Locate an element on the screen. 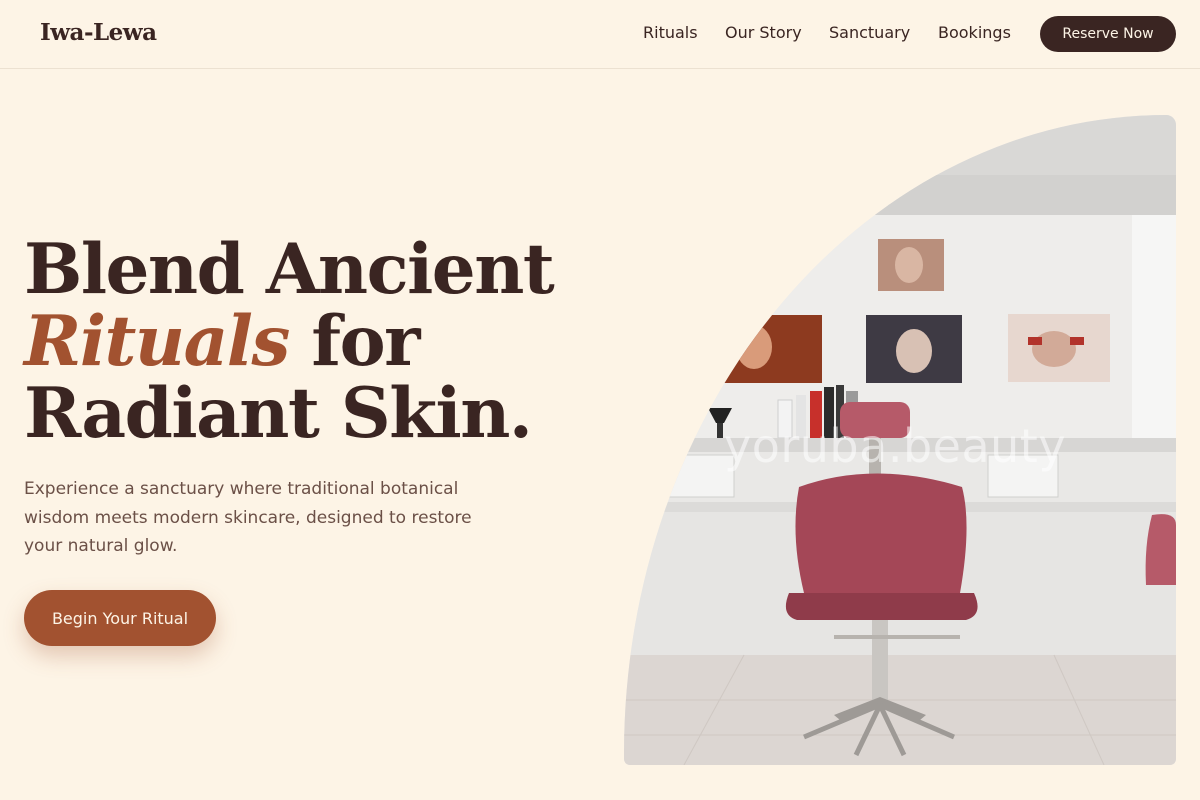 This screenshot has width=1200, height=800. brand-logo: Iwa-Lewa is located at coordinates (98, 32).